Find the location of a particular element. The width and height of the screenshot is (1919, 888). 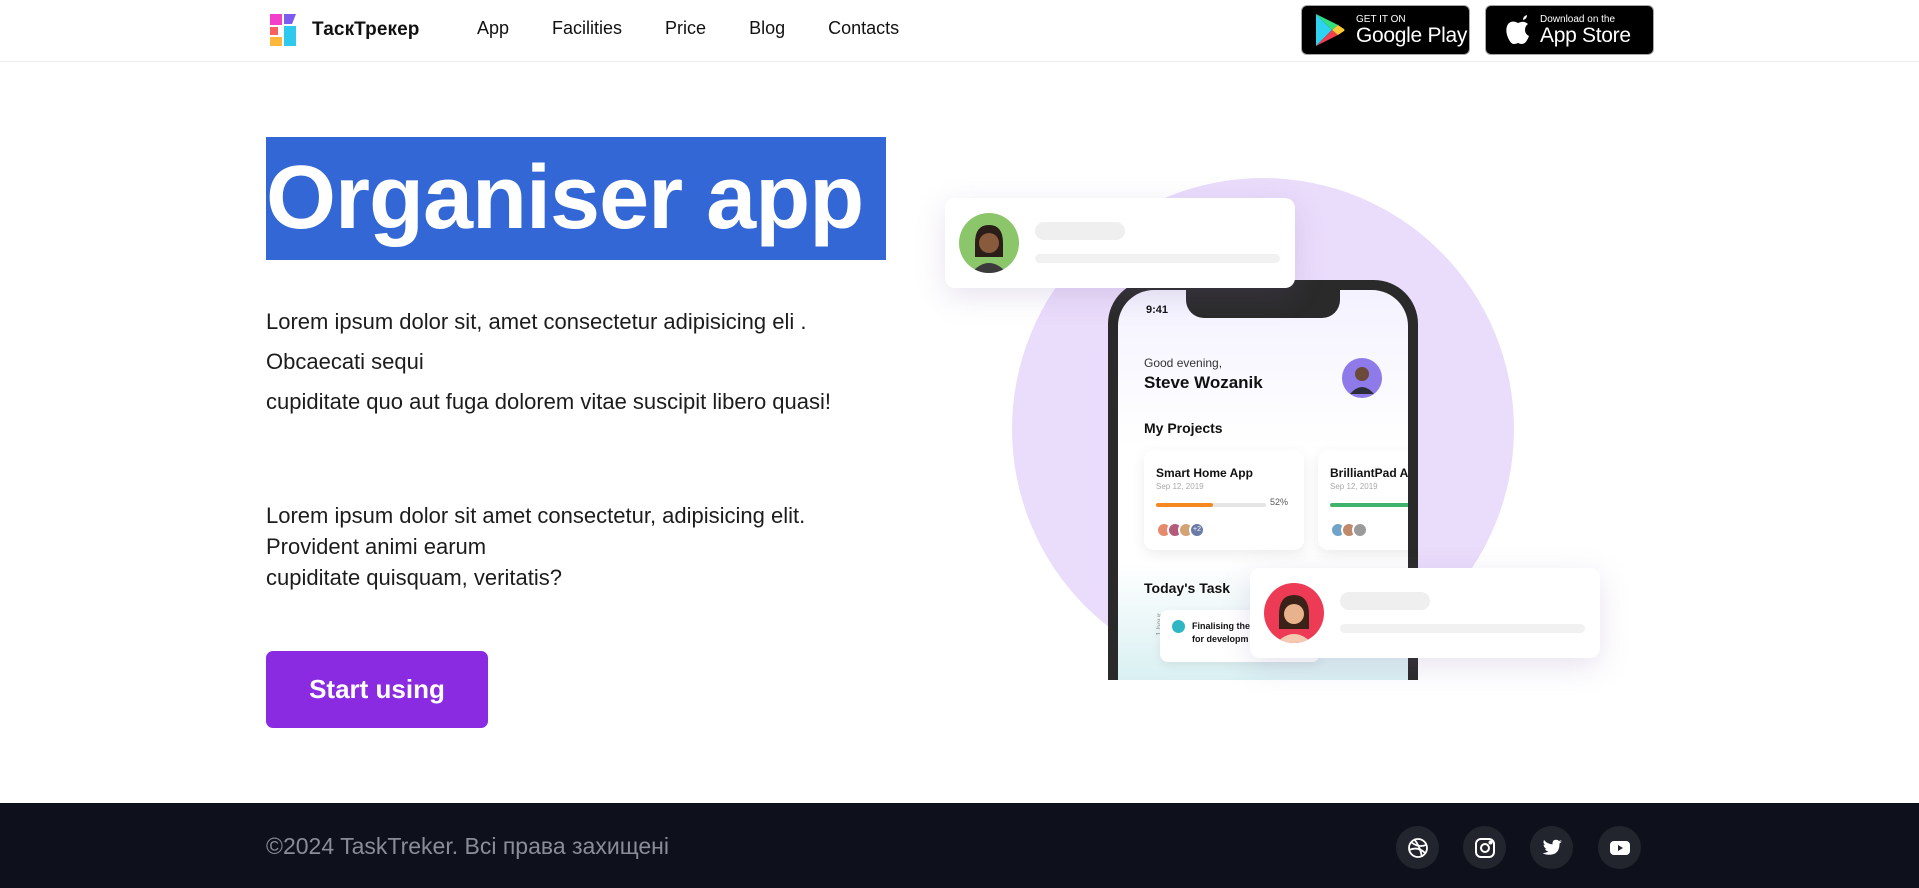

phone-greeting: Good evening, is located at coordinates (1183, 363).